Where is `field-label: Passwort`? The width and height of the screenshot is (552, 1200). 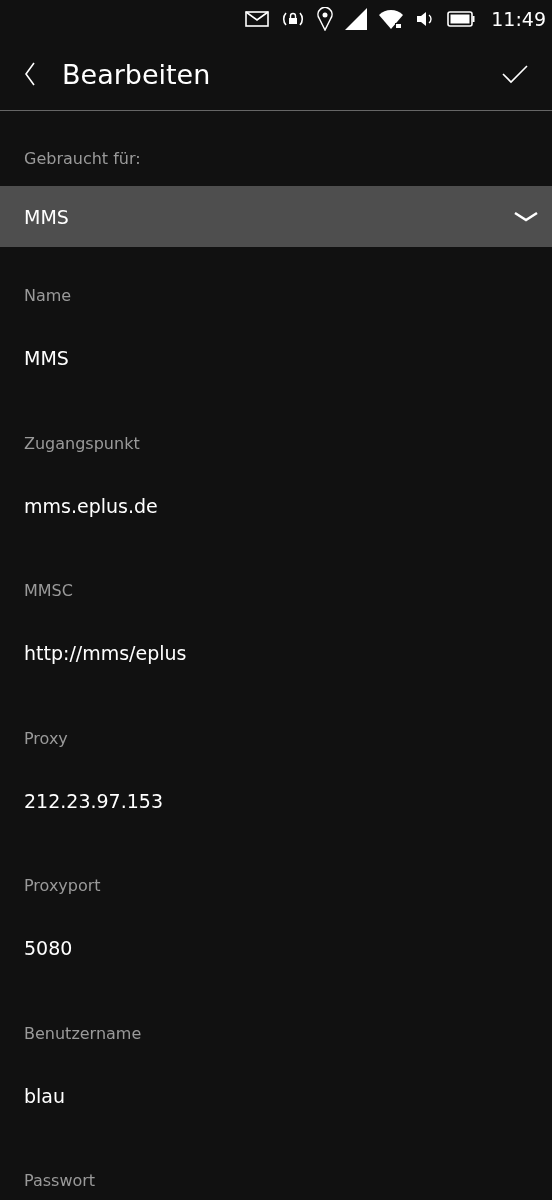
field-label: Passwort is located at coordinates (60, 1181).